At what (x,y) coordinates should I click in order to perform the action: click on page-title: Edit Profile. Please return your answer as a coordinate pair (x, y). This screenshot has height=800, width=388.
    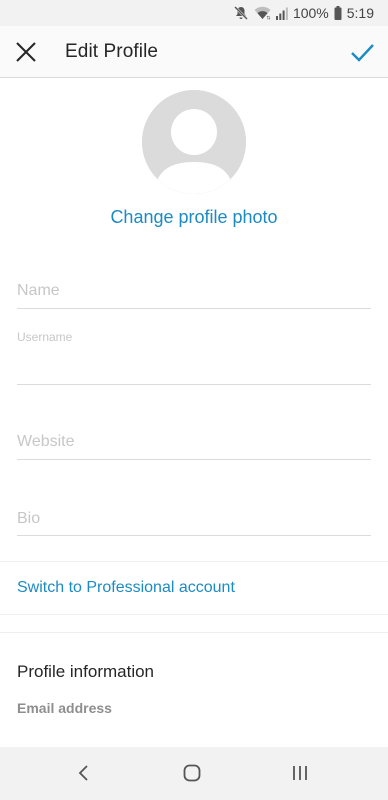
    Looking at the image, I should click on (112, 51).